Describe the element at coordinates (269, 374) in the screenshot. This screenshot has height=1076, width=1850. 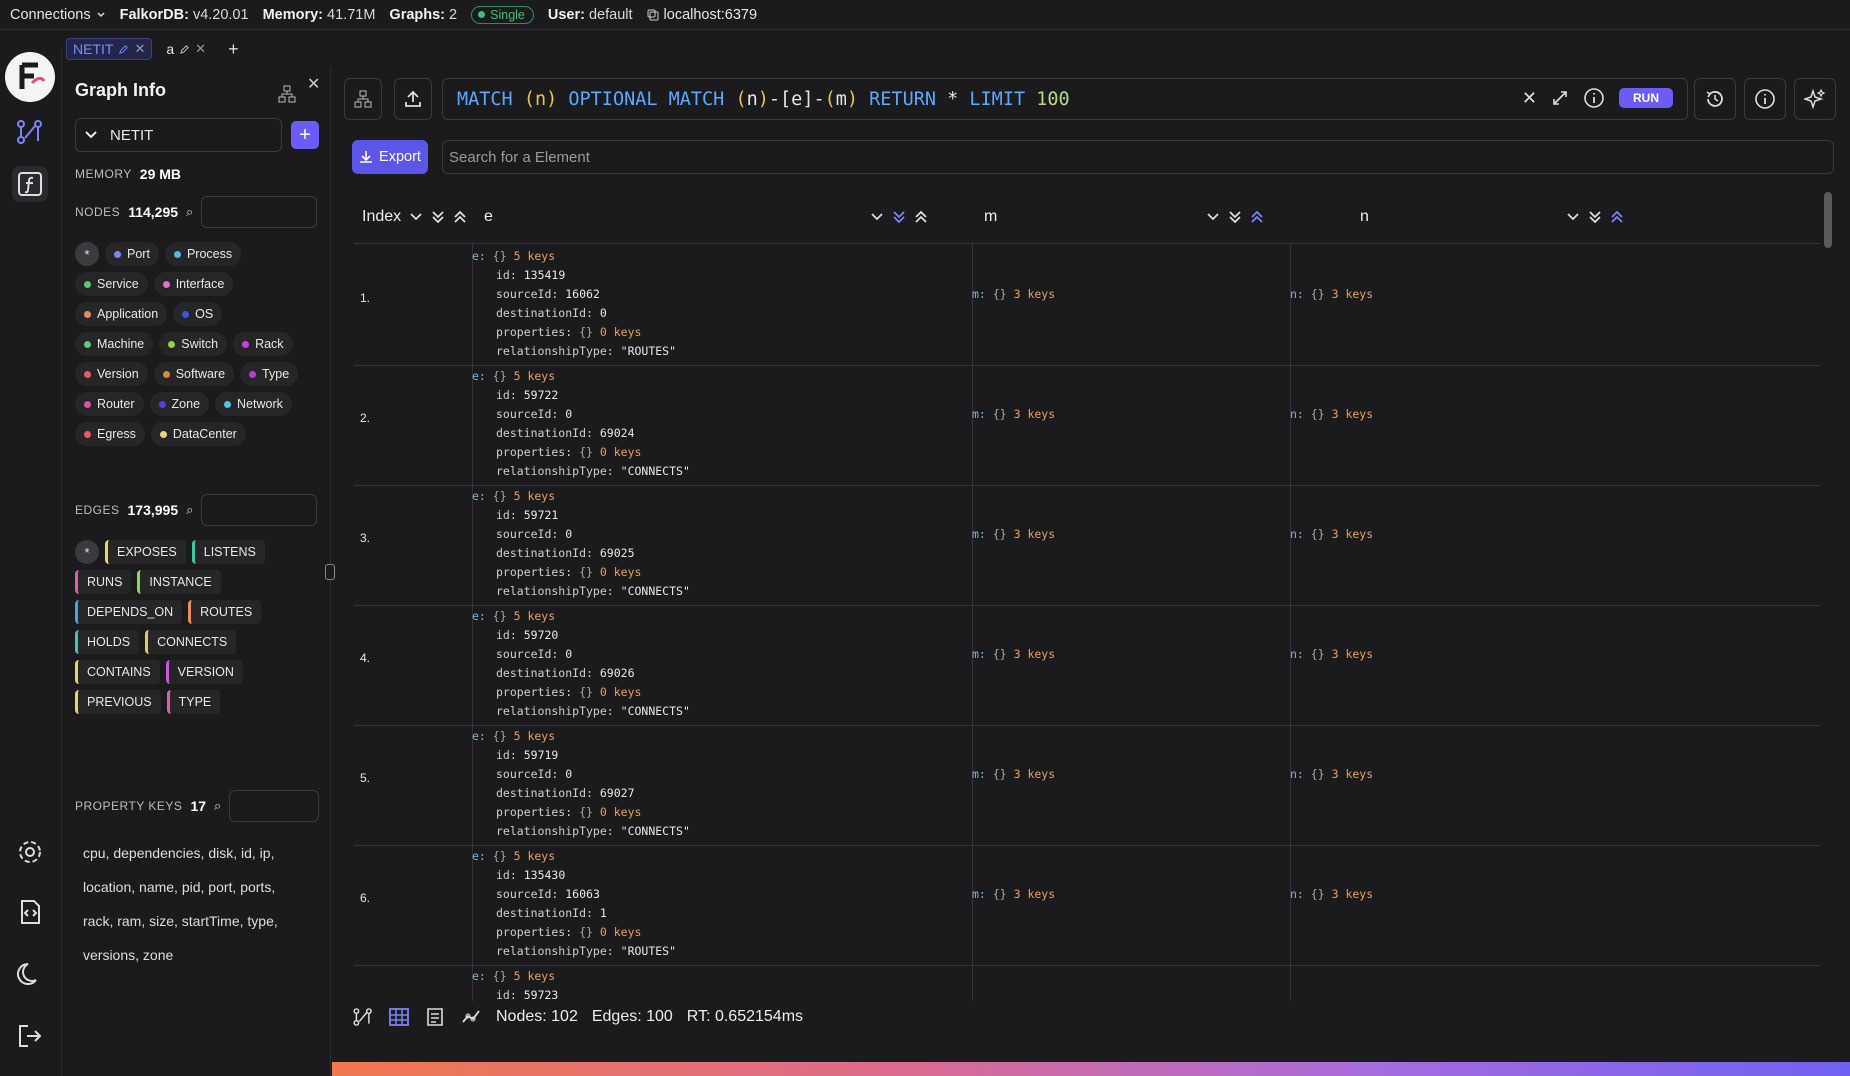
I see `node-label-chip: Type` at that location.